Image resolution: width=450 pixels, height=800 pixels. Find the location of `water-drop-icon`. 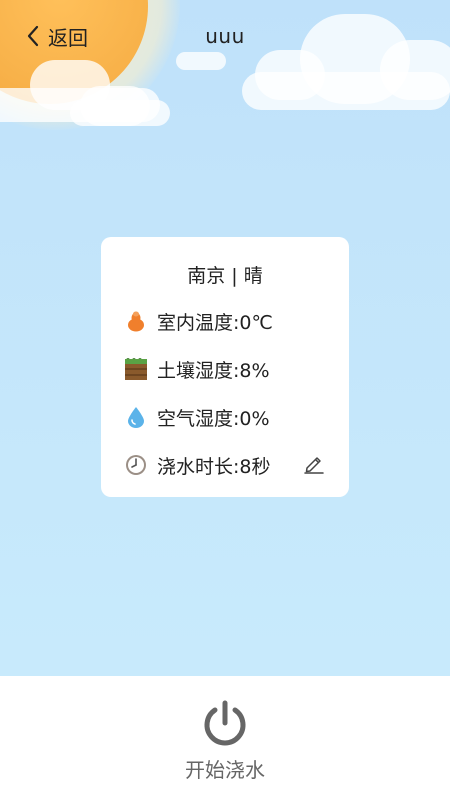

water-drop-icon is located at coordinates (136, 417).